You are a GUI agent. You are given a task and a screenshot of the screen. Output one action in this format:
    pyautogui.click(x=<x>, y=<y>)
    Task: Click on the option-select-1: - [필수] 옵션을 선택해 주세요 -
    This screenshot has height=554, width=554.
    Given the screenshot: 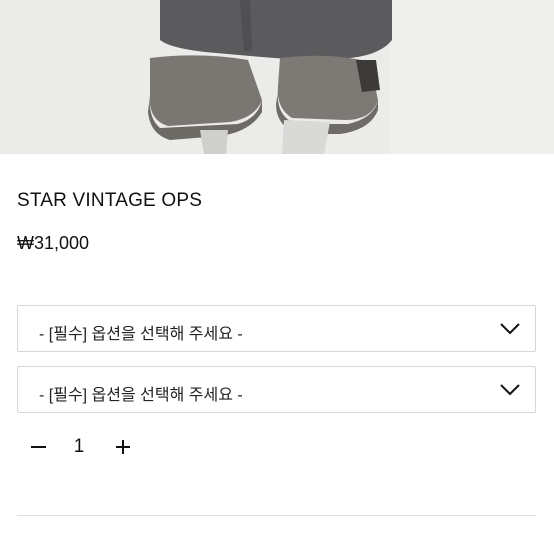 What is the action you would take?
    pyautogui.click(x=276, y=328)
    